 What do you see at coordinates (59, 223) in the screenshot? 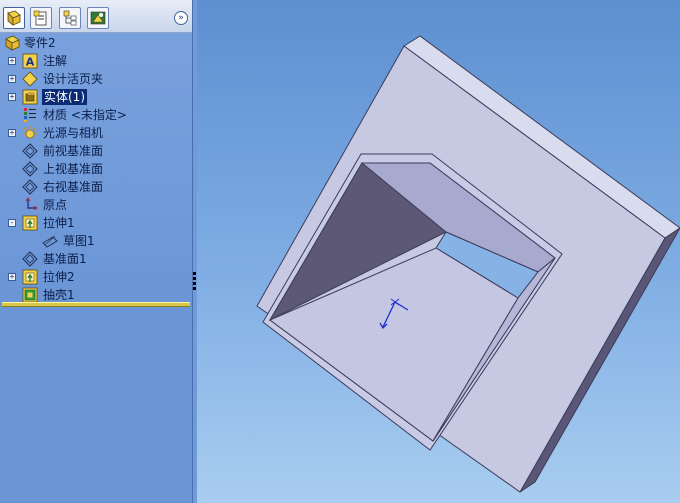
I see `tree-item-label: 拉伸1` at bounding box center [59, 223].